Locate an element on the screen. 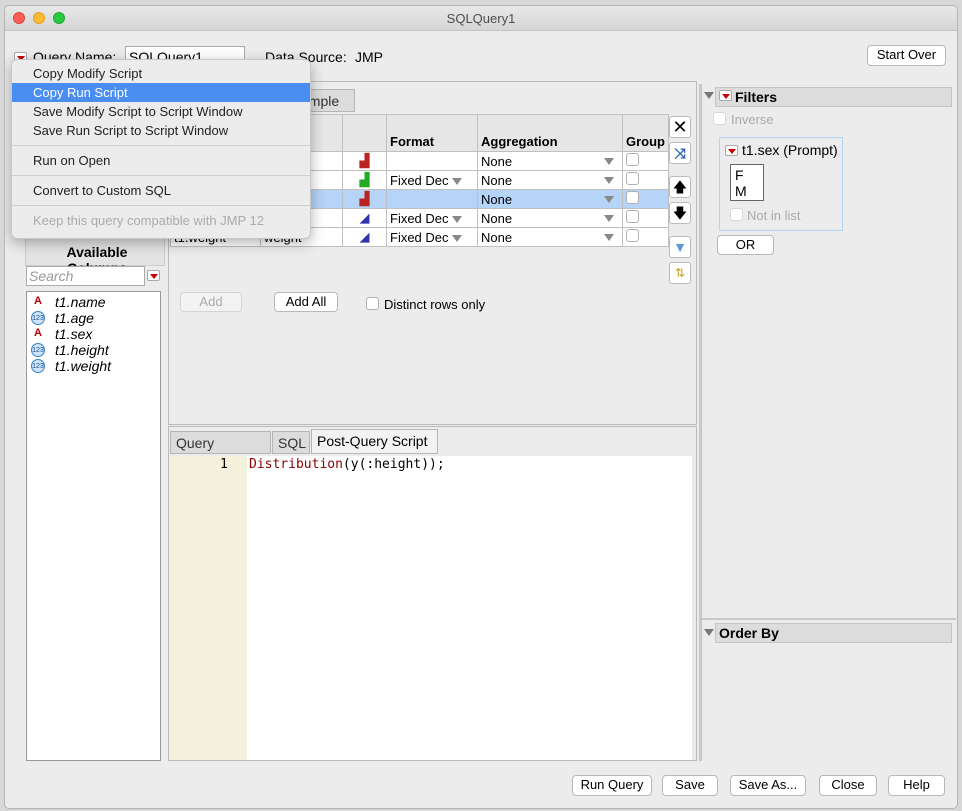  sex-filter-box: t1.sex (Prompt) F M Not in list is located at coordinates (781, 184).